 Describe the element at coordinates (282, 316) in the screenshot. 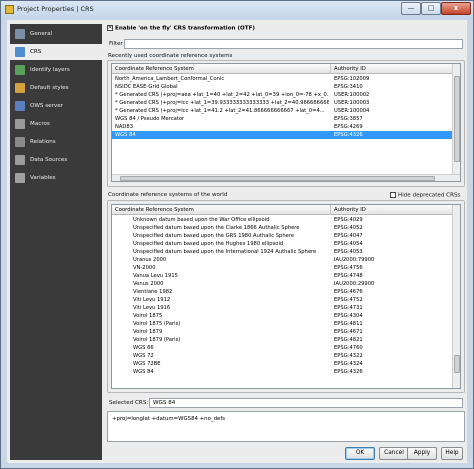

I see `table-row: Voirol 1875 EPSG:4304` at that location.